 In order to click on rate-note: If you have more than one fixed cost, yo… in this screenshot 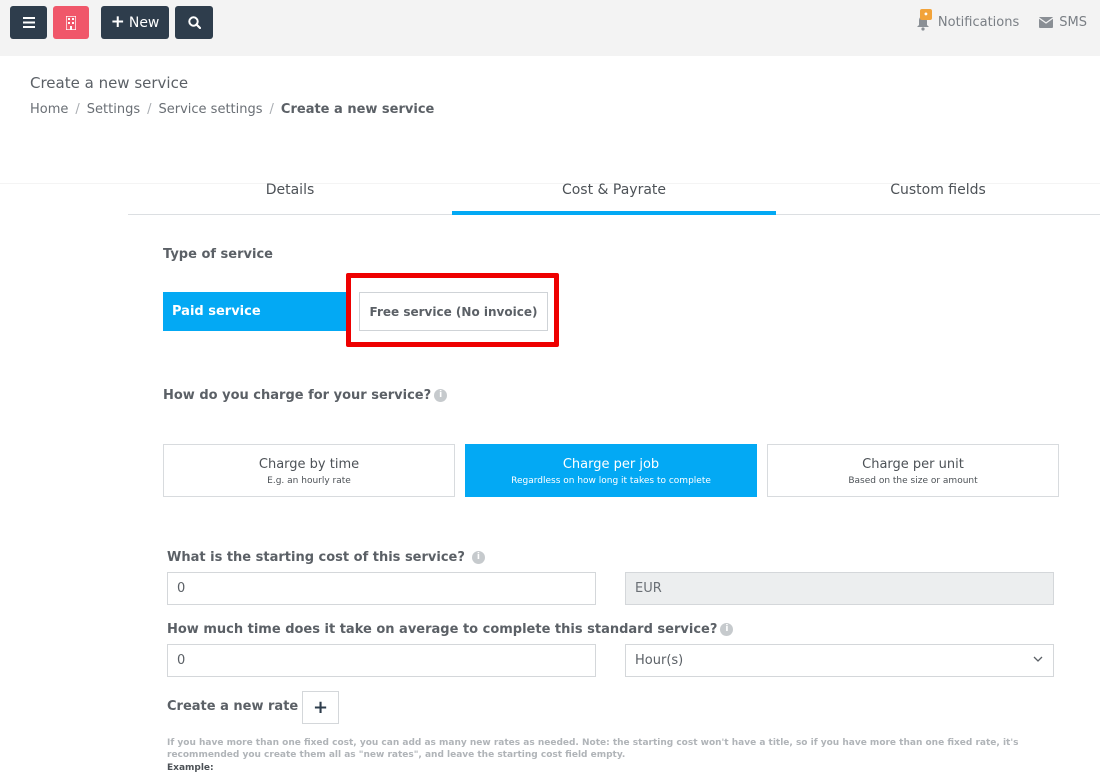, I will do `click(593, 749)`.